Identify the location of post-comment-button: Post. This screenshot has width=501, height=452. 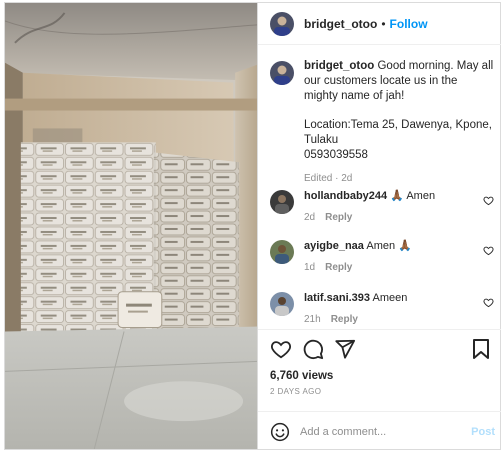
(483, 432).